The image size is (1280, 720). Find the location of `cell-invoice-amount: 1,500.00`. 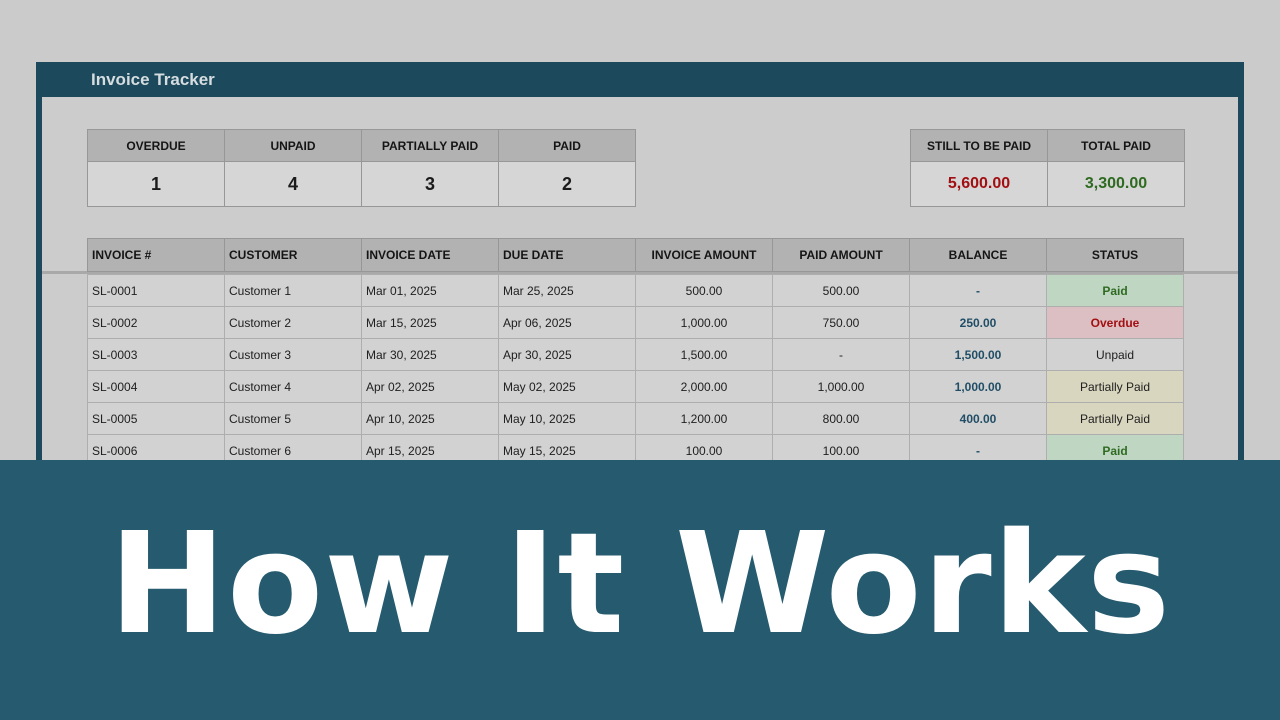

cell-invoice-amount: 1,500.00 is located at coordinates (704, 354).